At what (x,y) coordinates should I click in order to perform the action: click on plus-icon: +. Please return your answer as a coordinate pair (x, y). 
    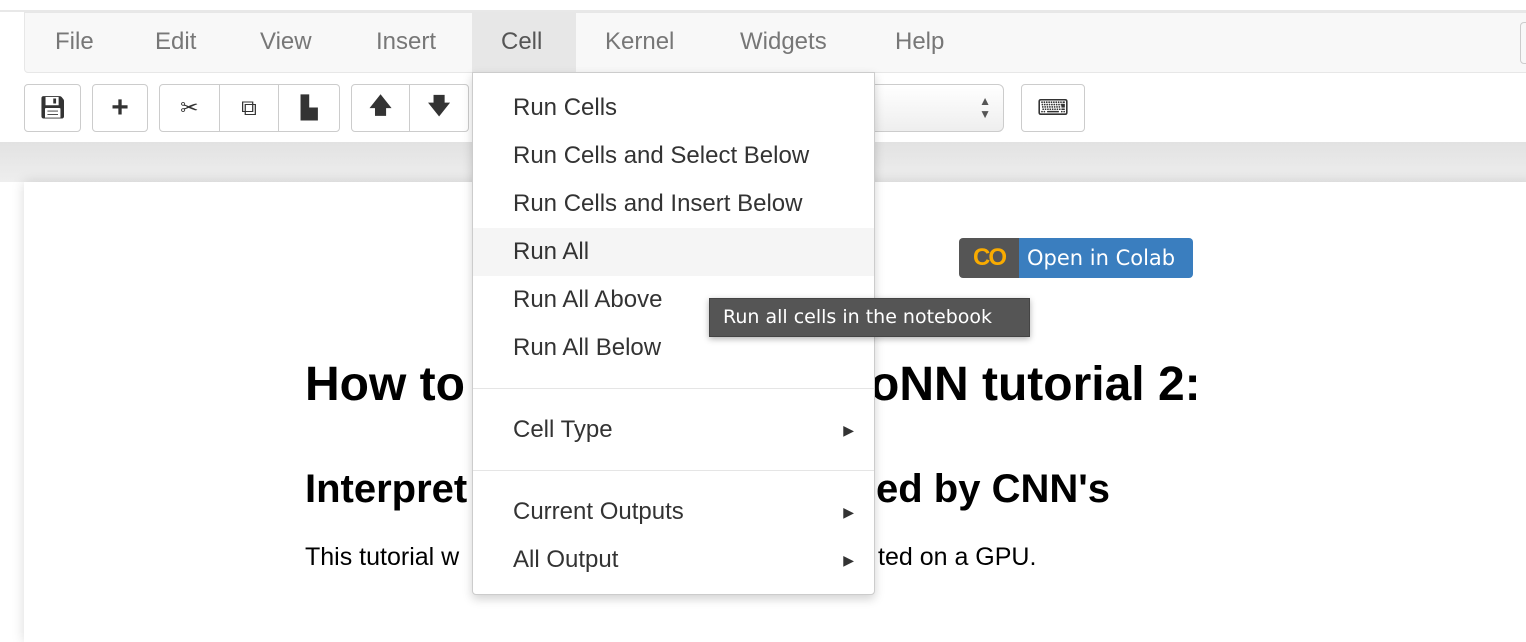
    Looking at the image, I should click on (120, 107).